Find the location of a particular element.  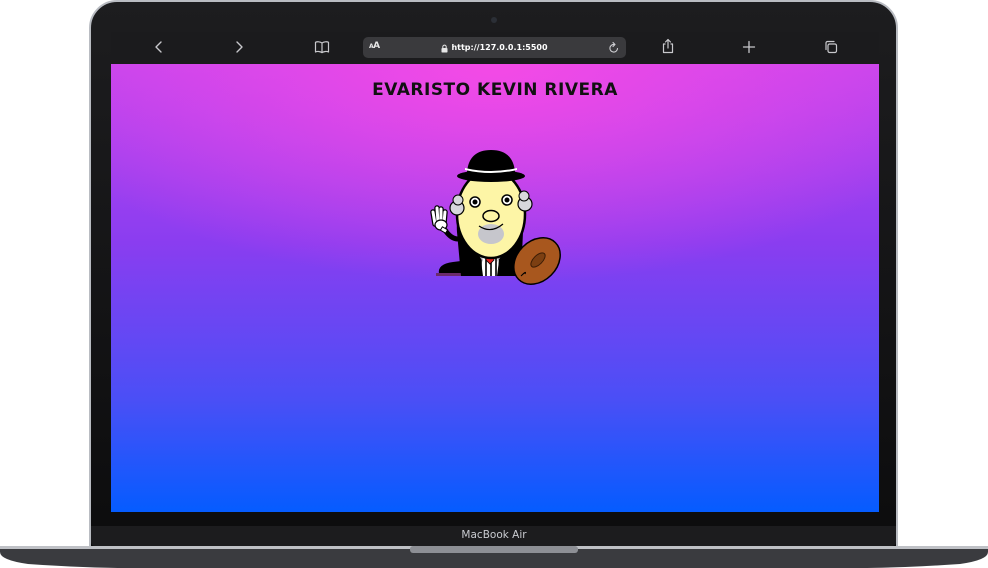

tabs-icon is located at coordinates (831, 48).